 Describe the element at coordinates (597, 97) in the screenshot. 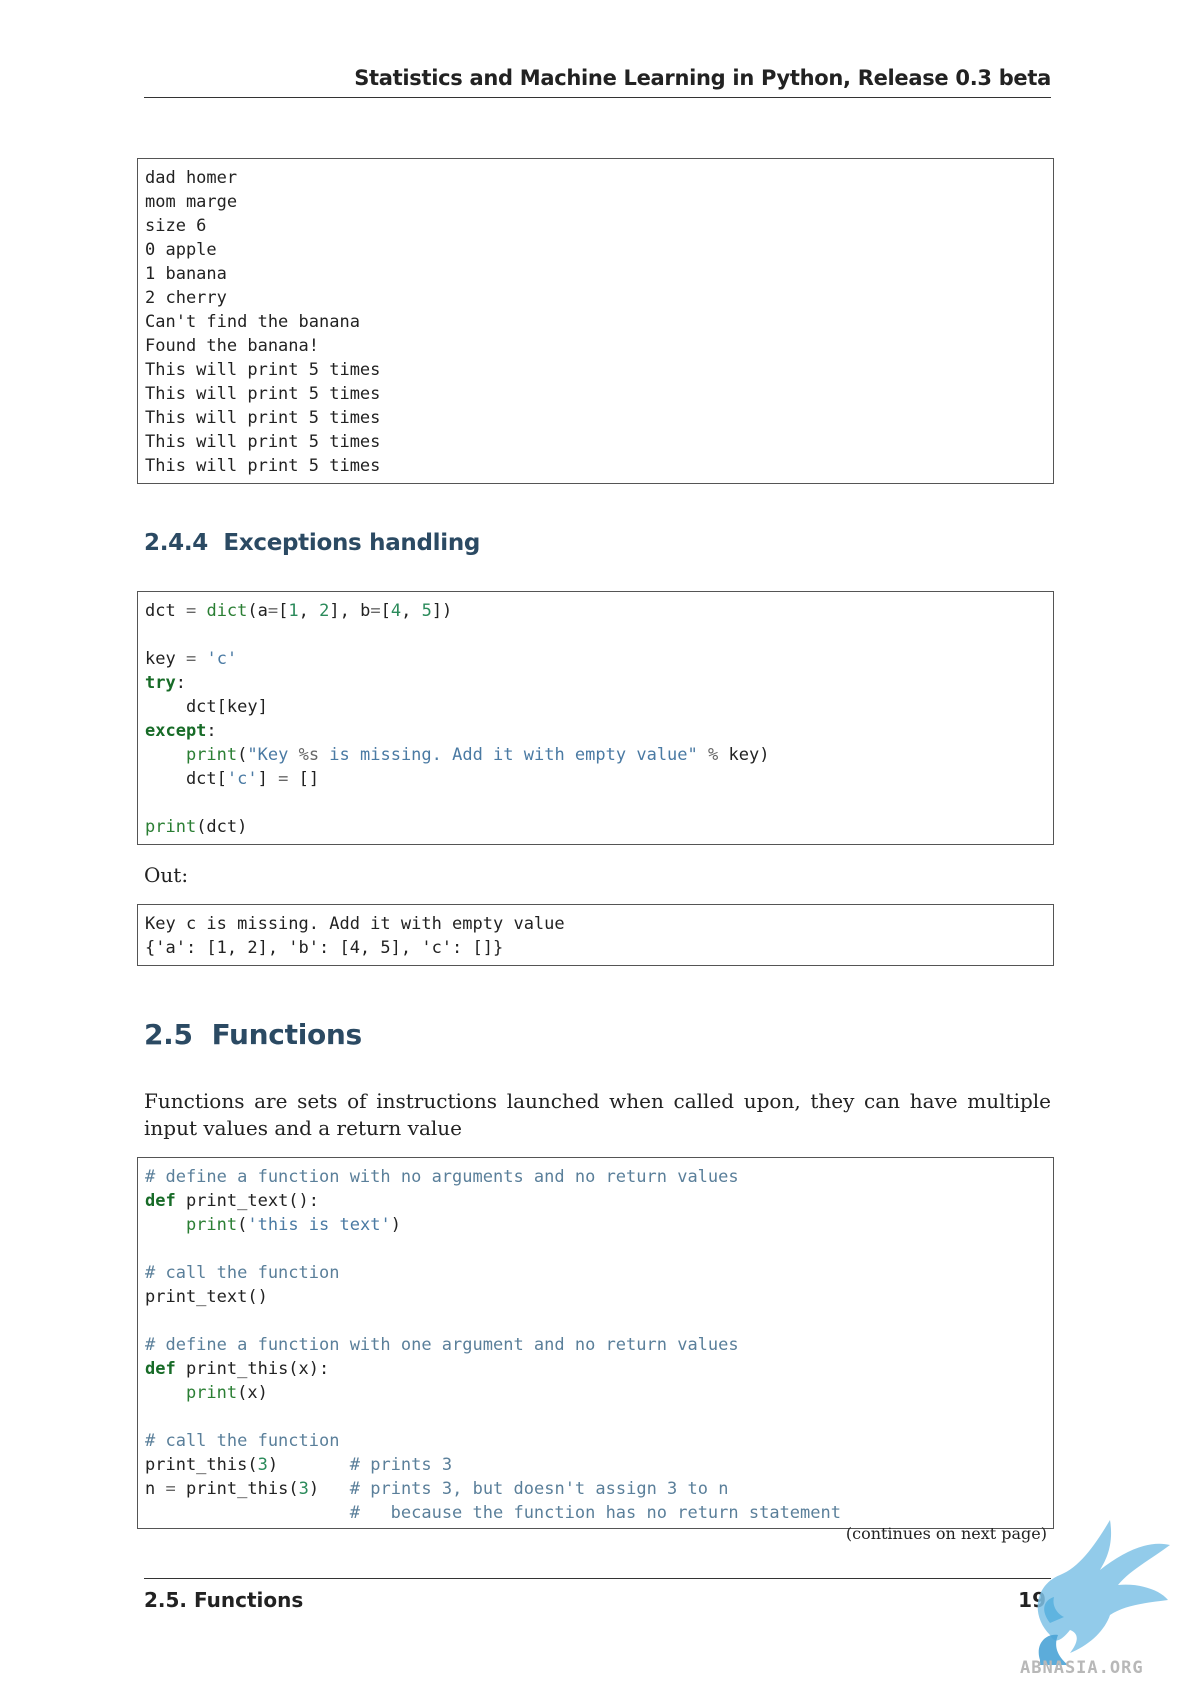

I see `header-rule` at that location.